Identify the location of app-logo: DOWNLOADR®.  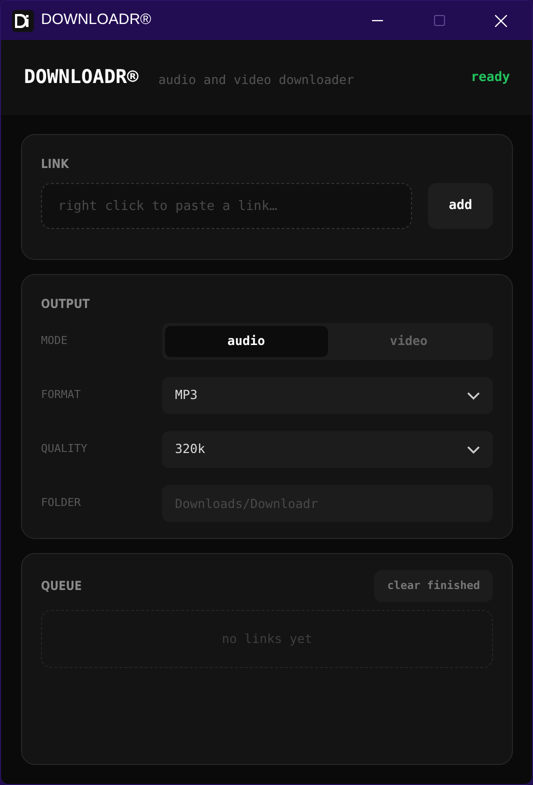
(81, 77).